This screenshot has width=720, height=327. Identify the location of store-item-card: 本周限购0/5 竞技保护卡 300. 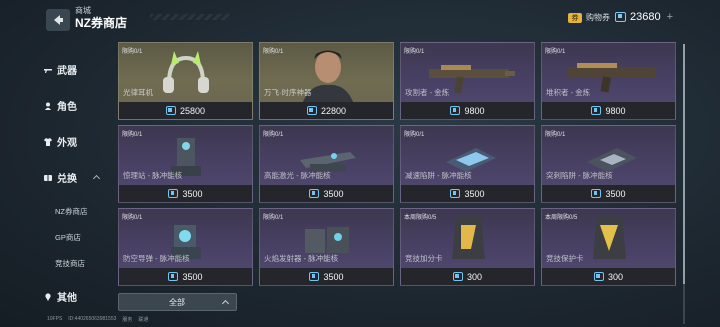
(608, 247).